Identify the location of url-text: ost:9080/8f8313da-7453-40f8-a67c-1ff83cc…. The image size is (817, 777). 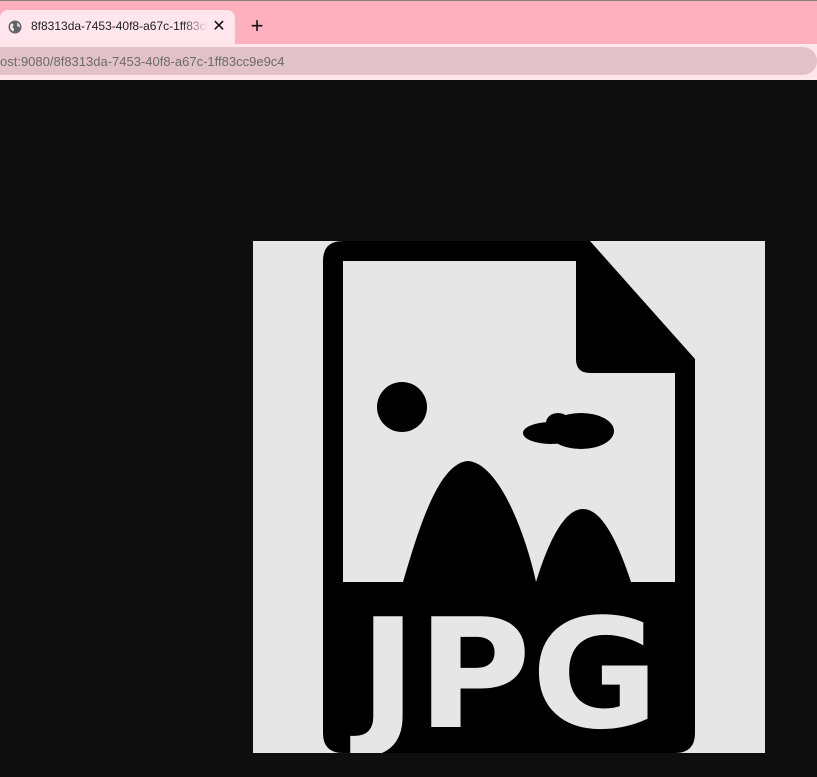
(142, 61).